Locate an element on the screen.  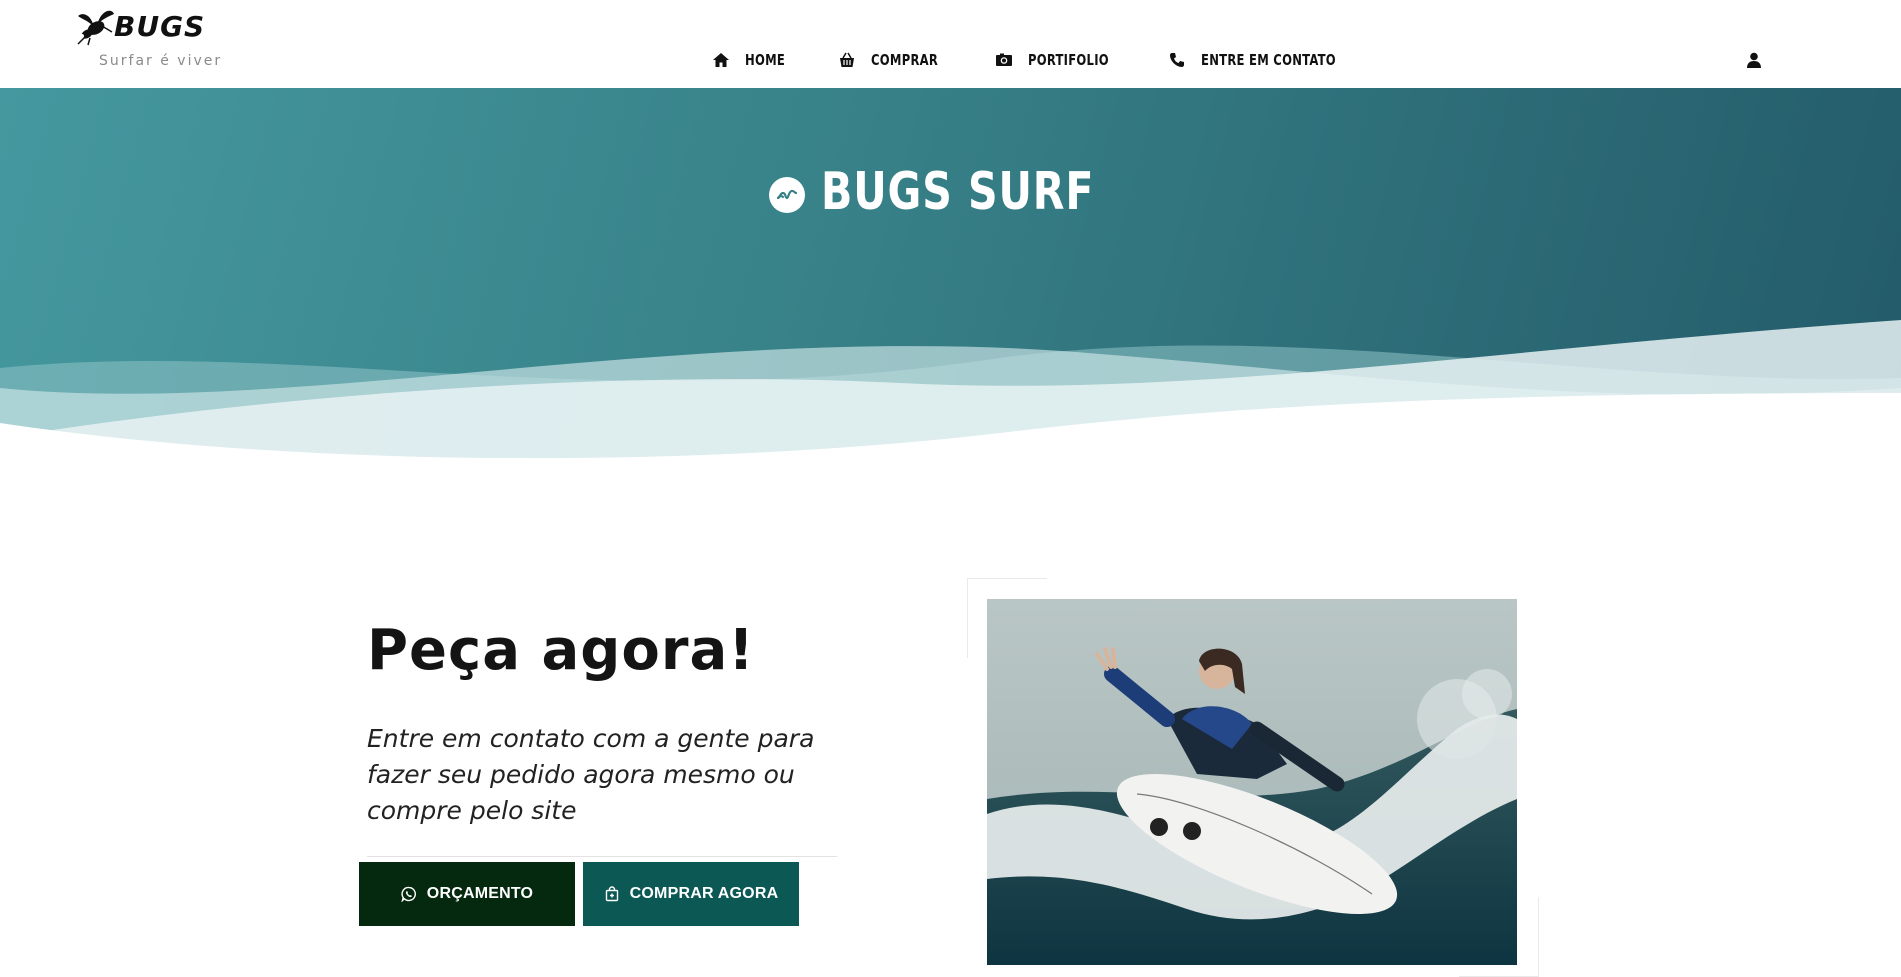
logo: BUGS Surfar é viver is located at coordinates (157, 39).